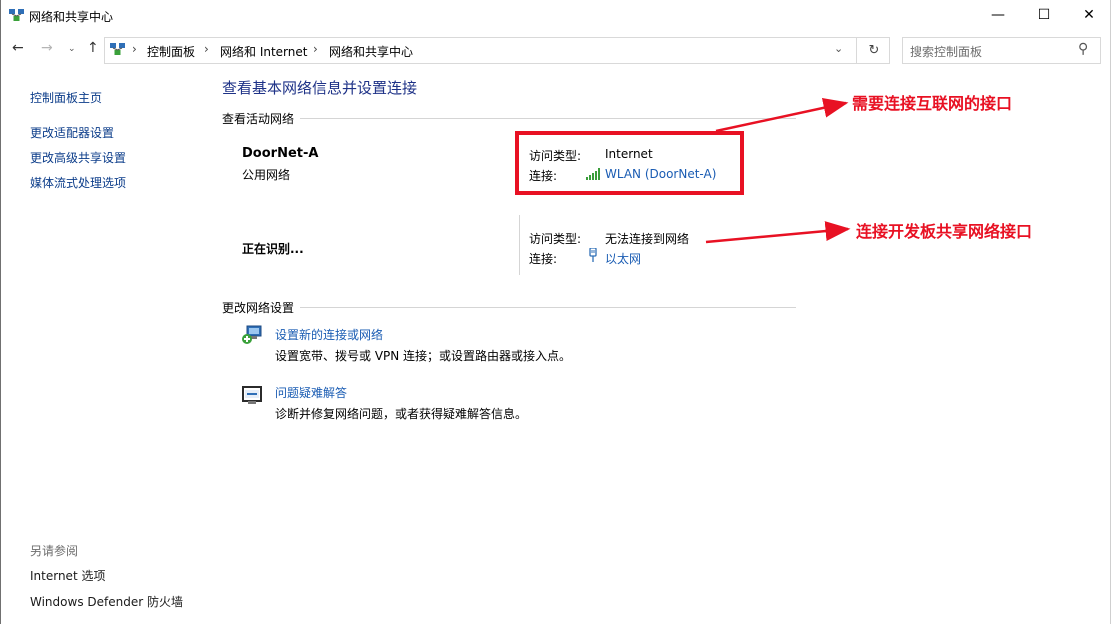  What do you see at coordinates (593, 255) in the screenshot?
I see `ethernet-icon` at bounding box center [593, 255].